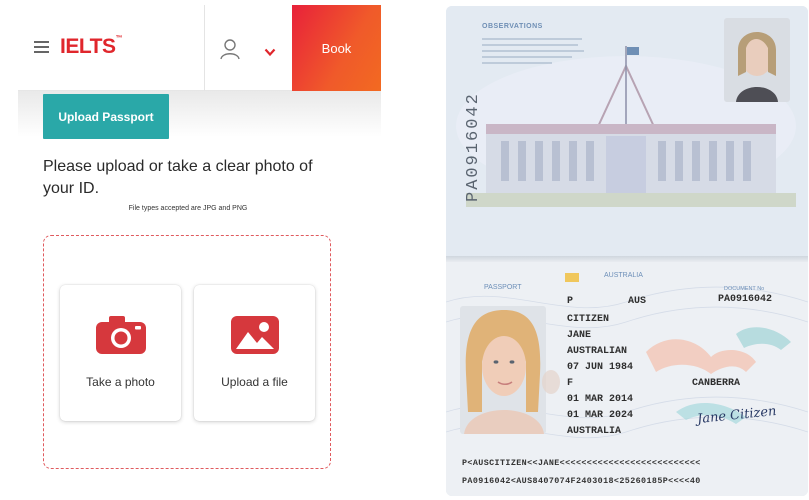 The height and width of the screenshot is (500, 809). I want to click on document-number-label: DOCUMENT No, so click(744, 289).